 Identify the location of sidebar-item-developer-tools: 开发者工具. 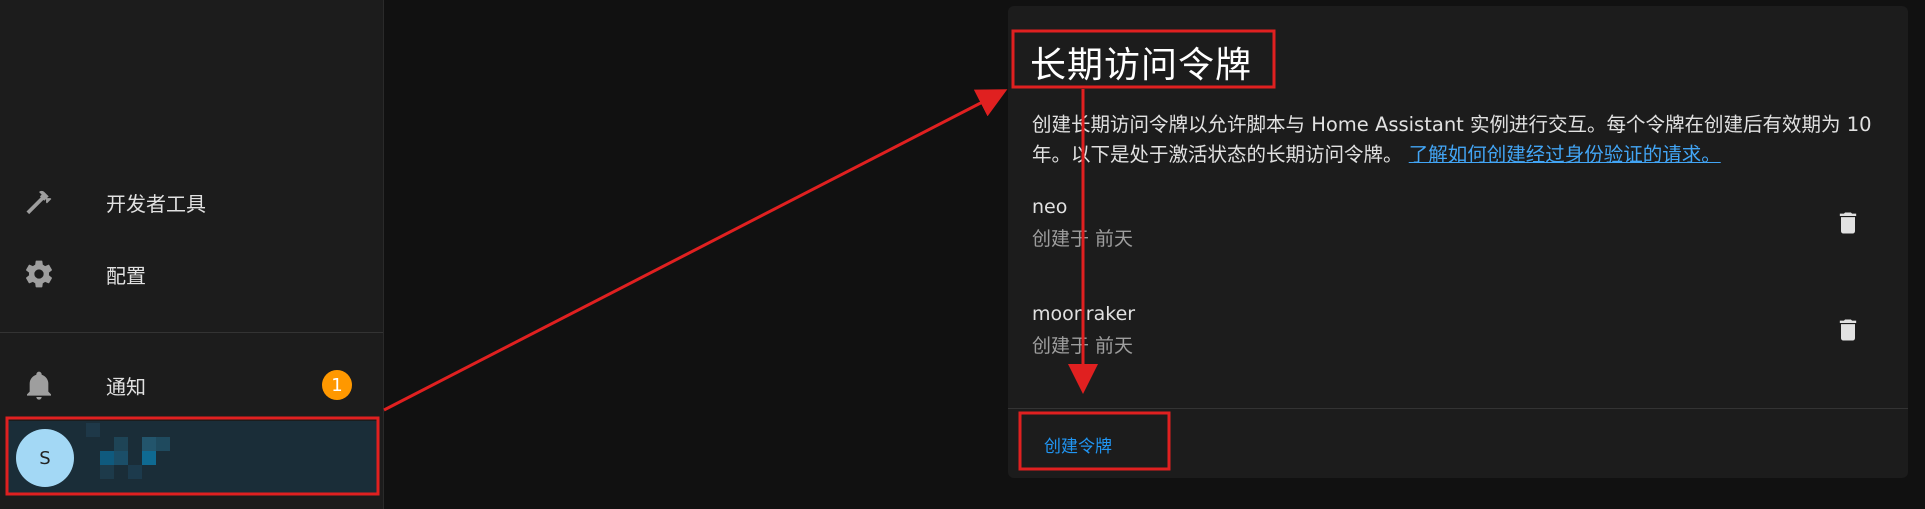
(191, 202).